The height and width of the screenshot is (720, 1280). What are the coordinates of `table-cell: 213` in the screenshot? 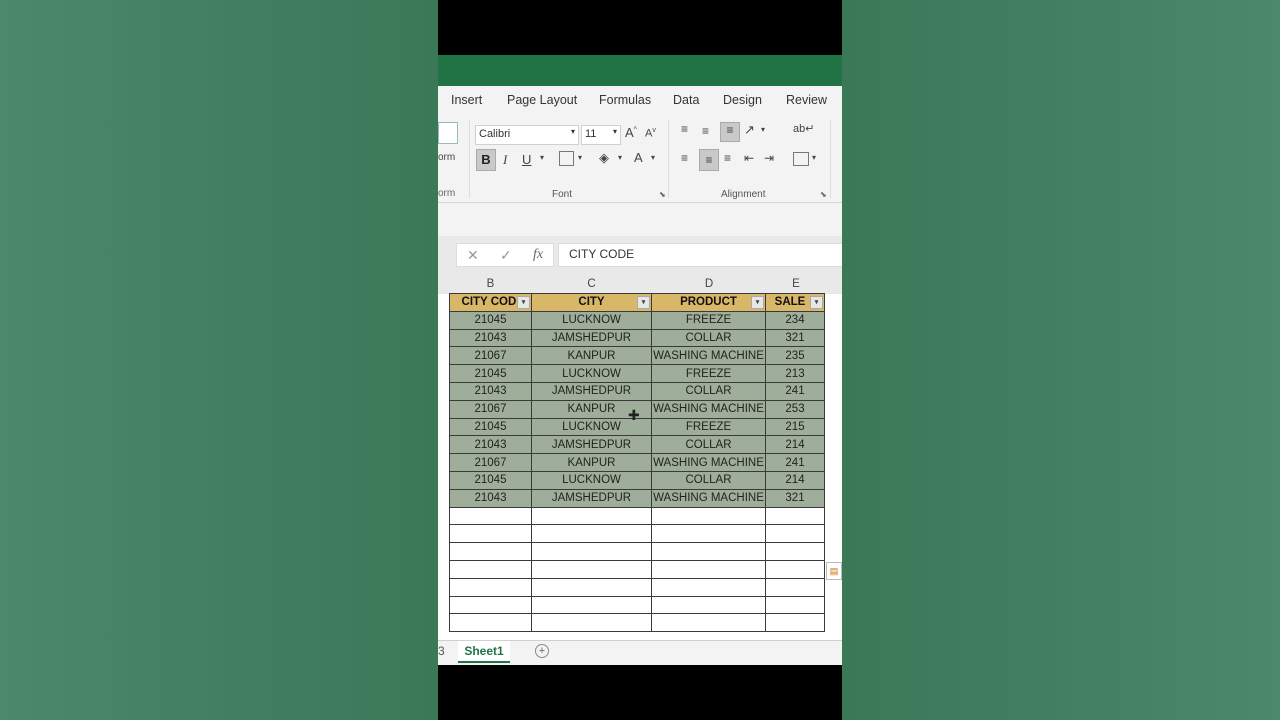 It's located at (795, 373).